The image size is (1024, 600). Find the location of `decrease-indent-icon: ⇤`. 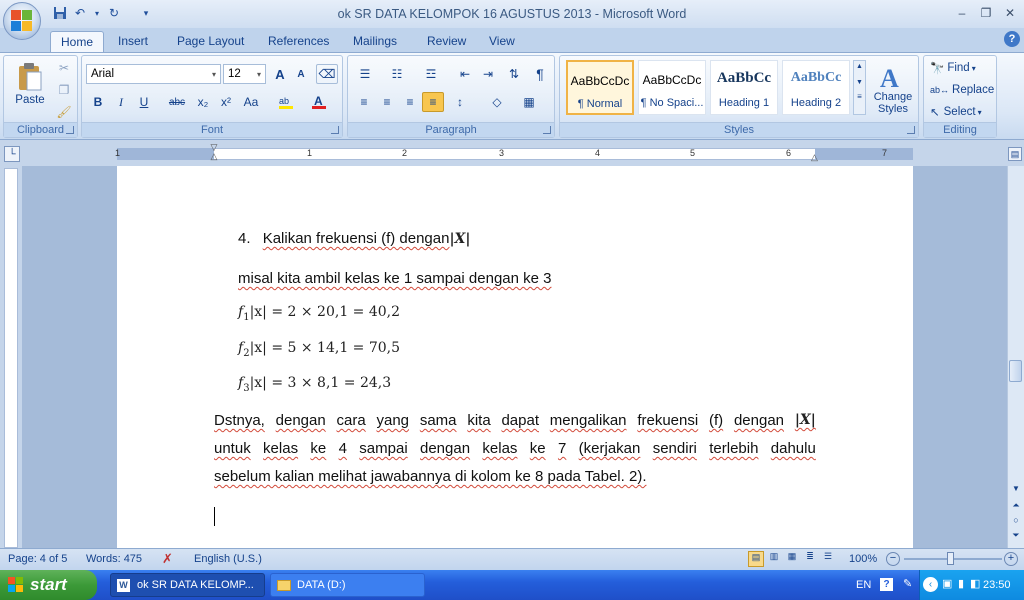

decrease-indent-icon: ⇤ is located at coordinates (465, 74).